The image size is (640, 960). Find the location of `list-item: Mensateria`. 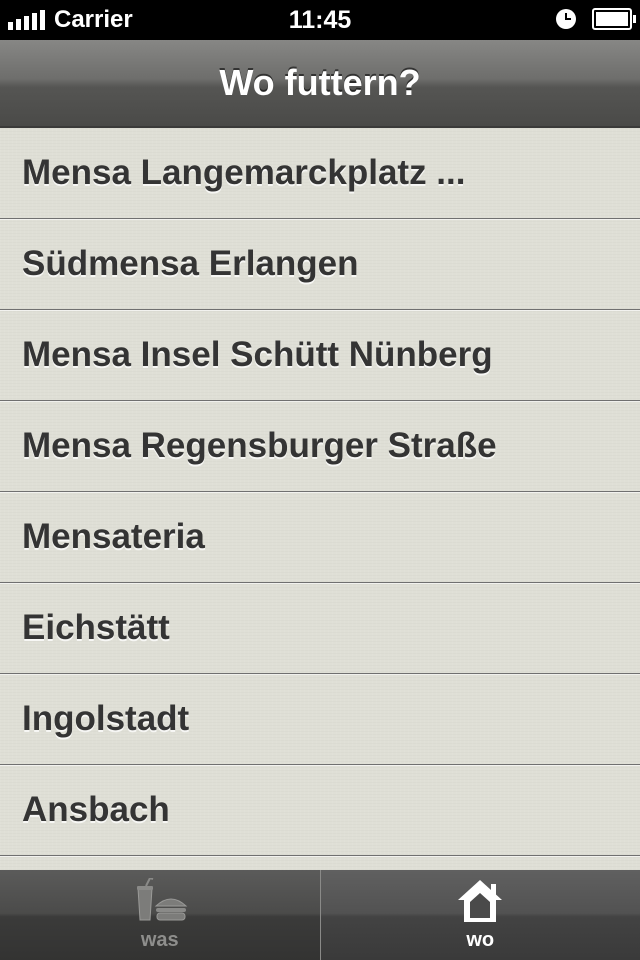

list-item: Mensateria is located at coordinates (320, 537).